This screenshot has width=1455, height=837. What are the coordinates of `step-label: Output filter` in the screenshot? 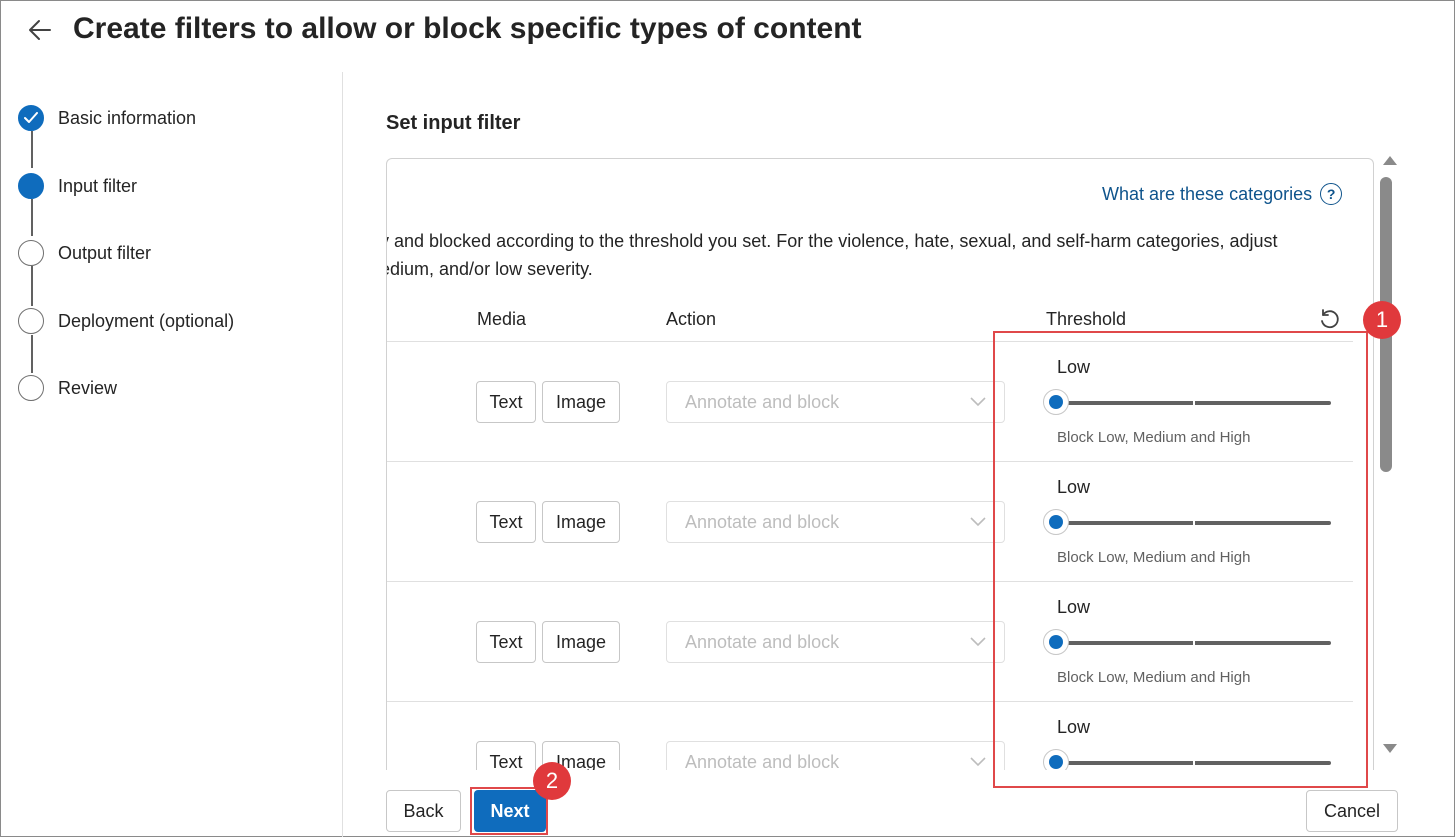 It's located at (105, 252).